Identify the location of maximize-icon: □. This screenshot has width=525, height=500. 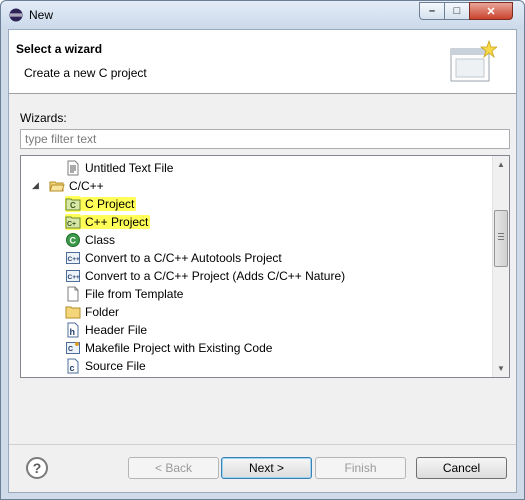
(457, 11).